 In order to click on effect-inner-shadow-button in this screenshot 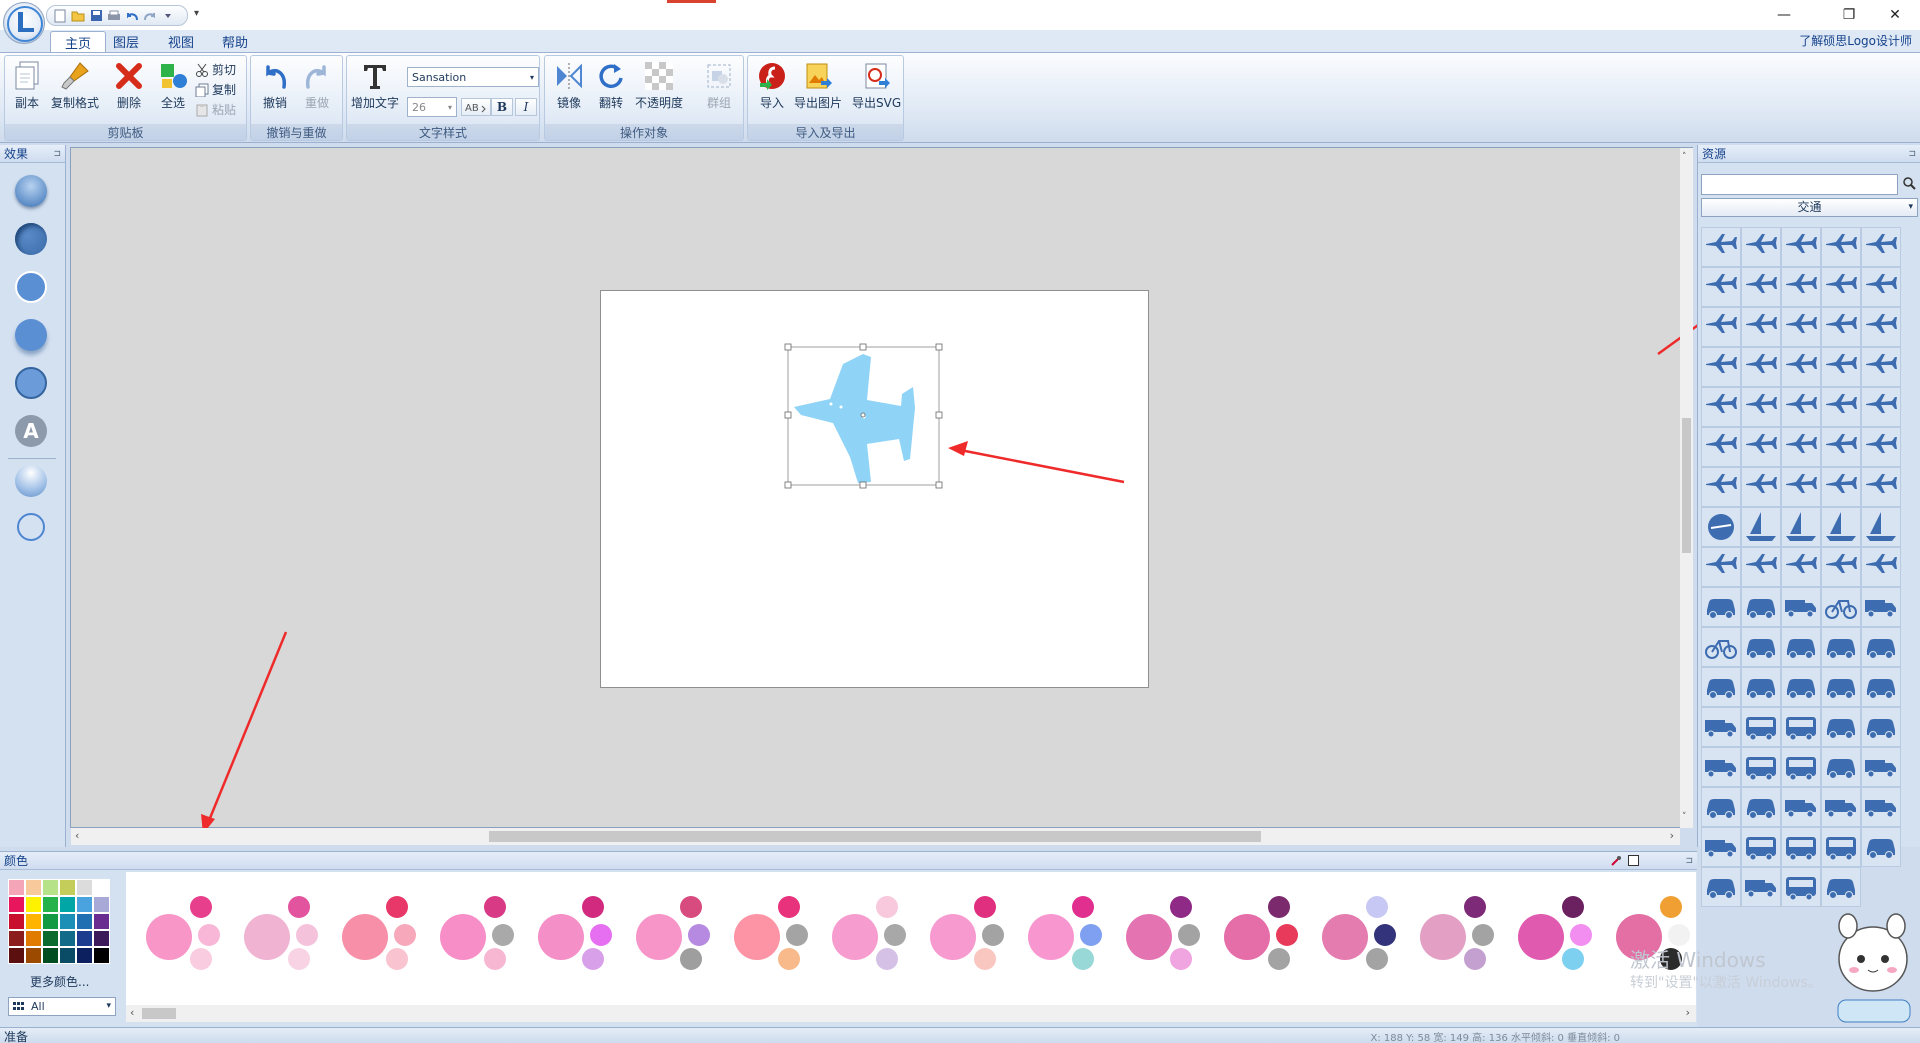, I will do `click(31, 239)`.